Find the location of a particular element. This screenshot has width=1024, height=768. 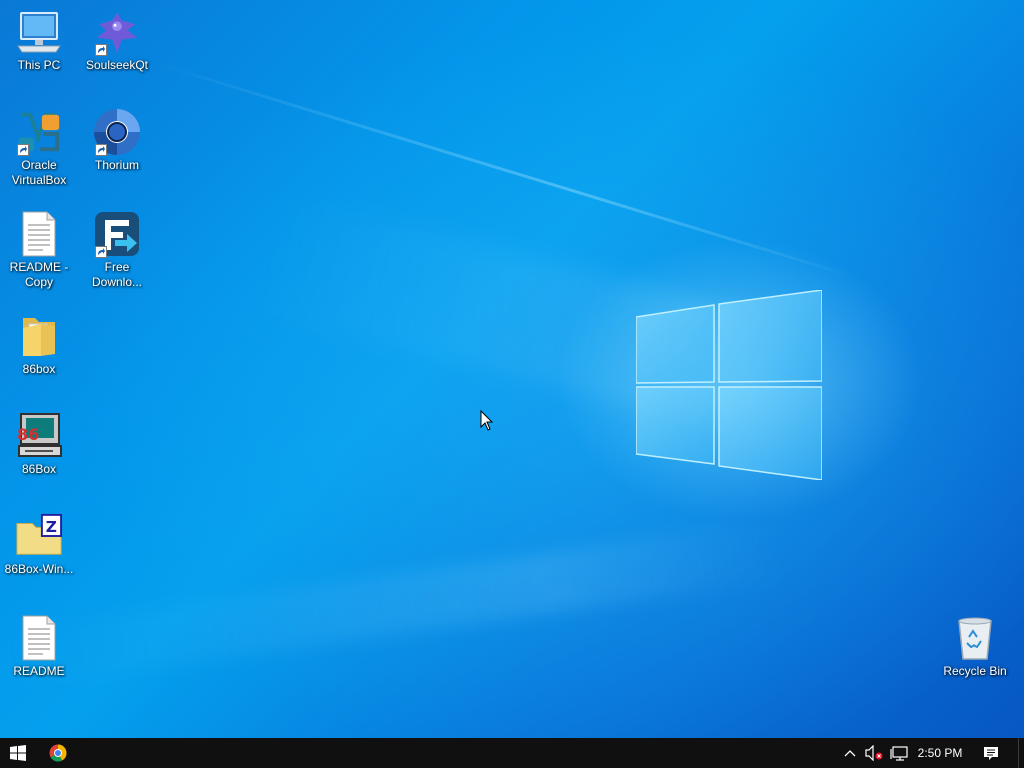

desktop-icon-readme-copy: README - Copy is located at coordinates (39, 250).